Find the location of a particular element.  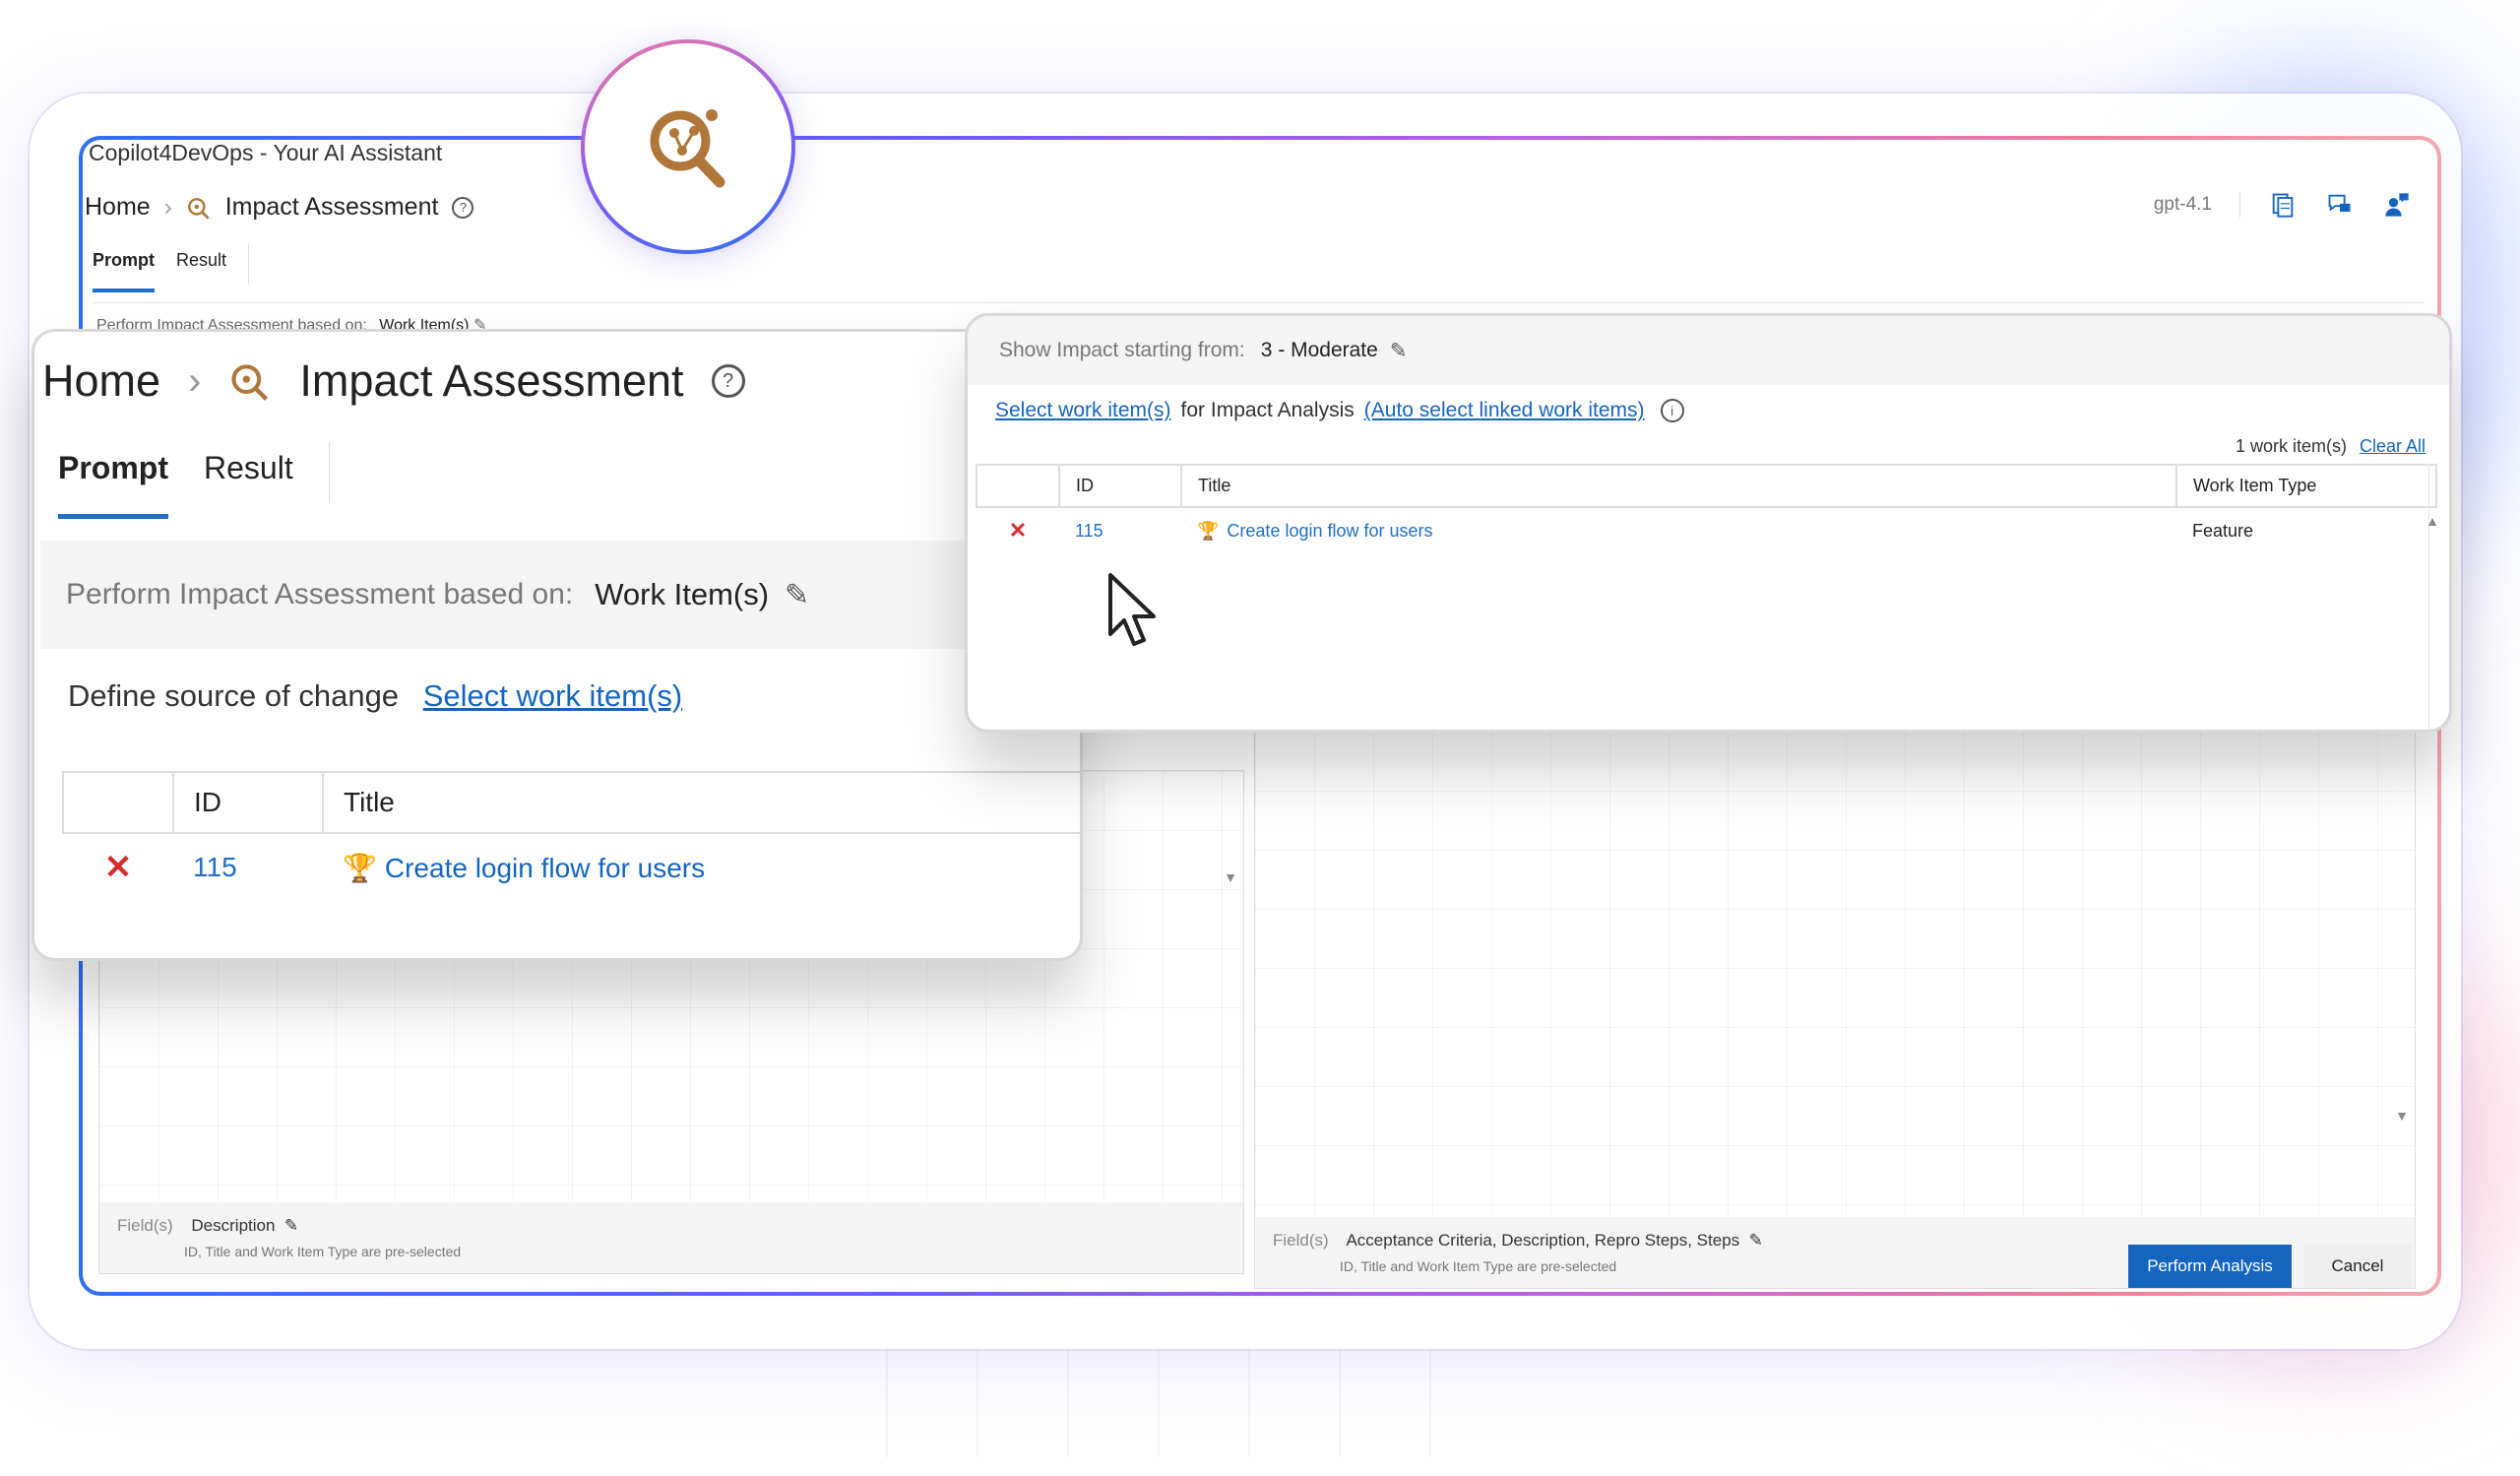

work-item-count: 1 work item(s) Clear All is located at coordinates (2331, 446).